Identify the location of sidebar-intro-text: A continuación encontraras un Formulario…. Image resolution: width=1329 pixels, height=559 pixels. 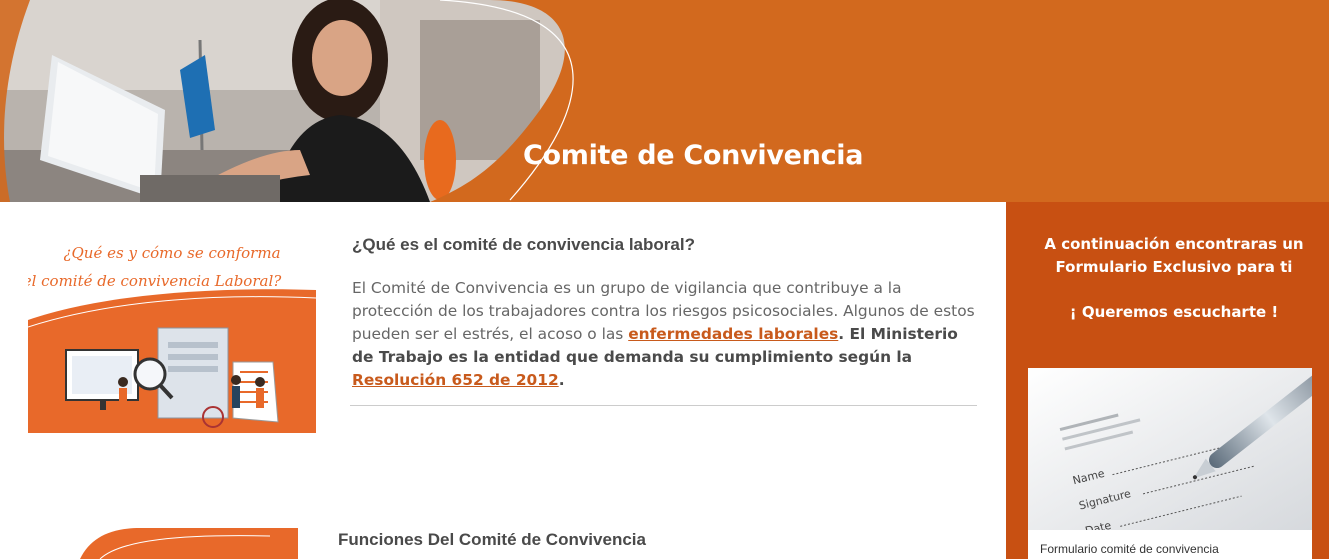
(1167, 256).